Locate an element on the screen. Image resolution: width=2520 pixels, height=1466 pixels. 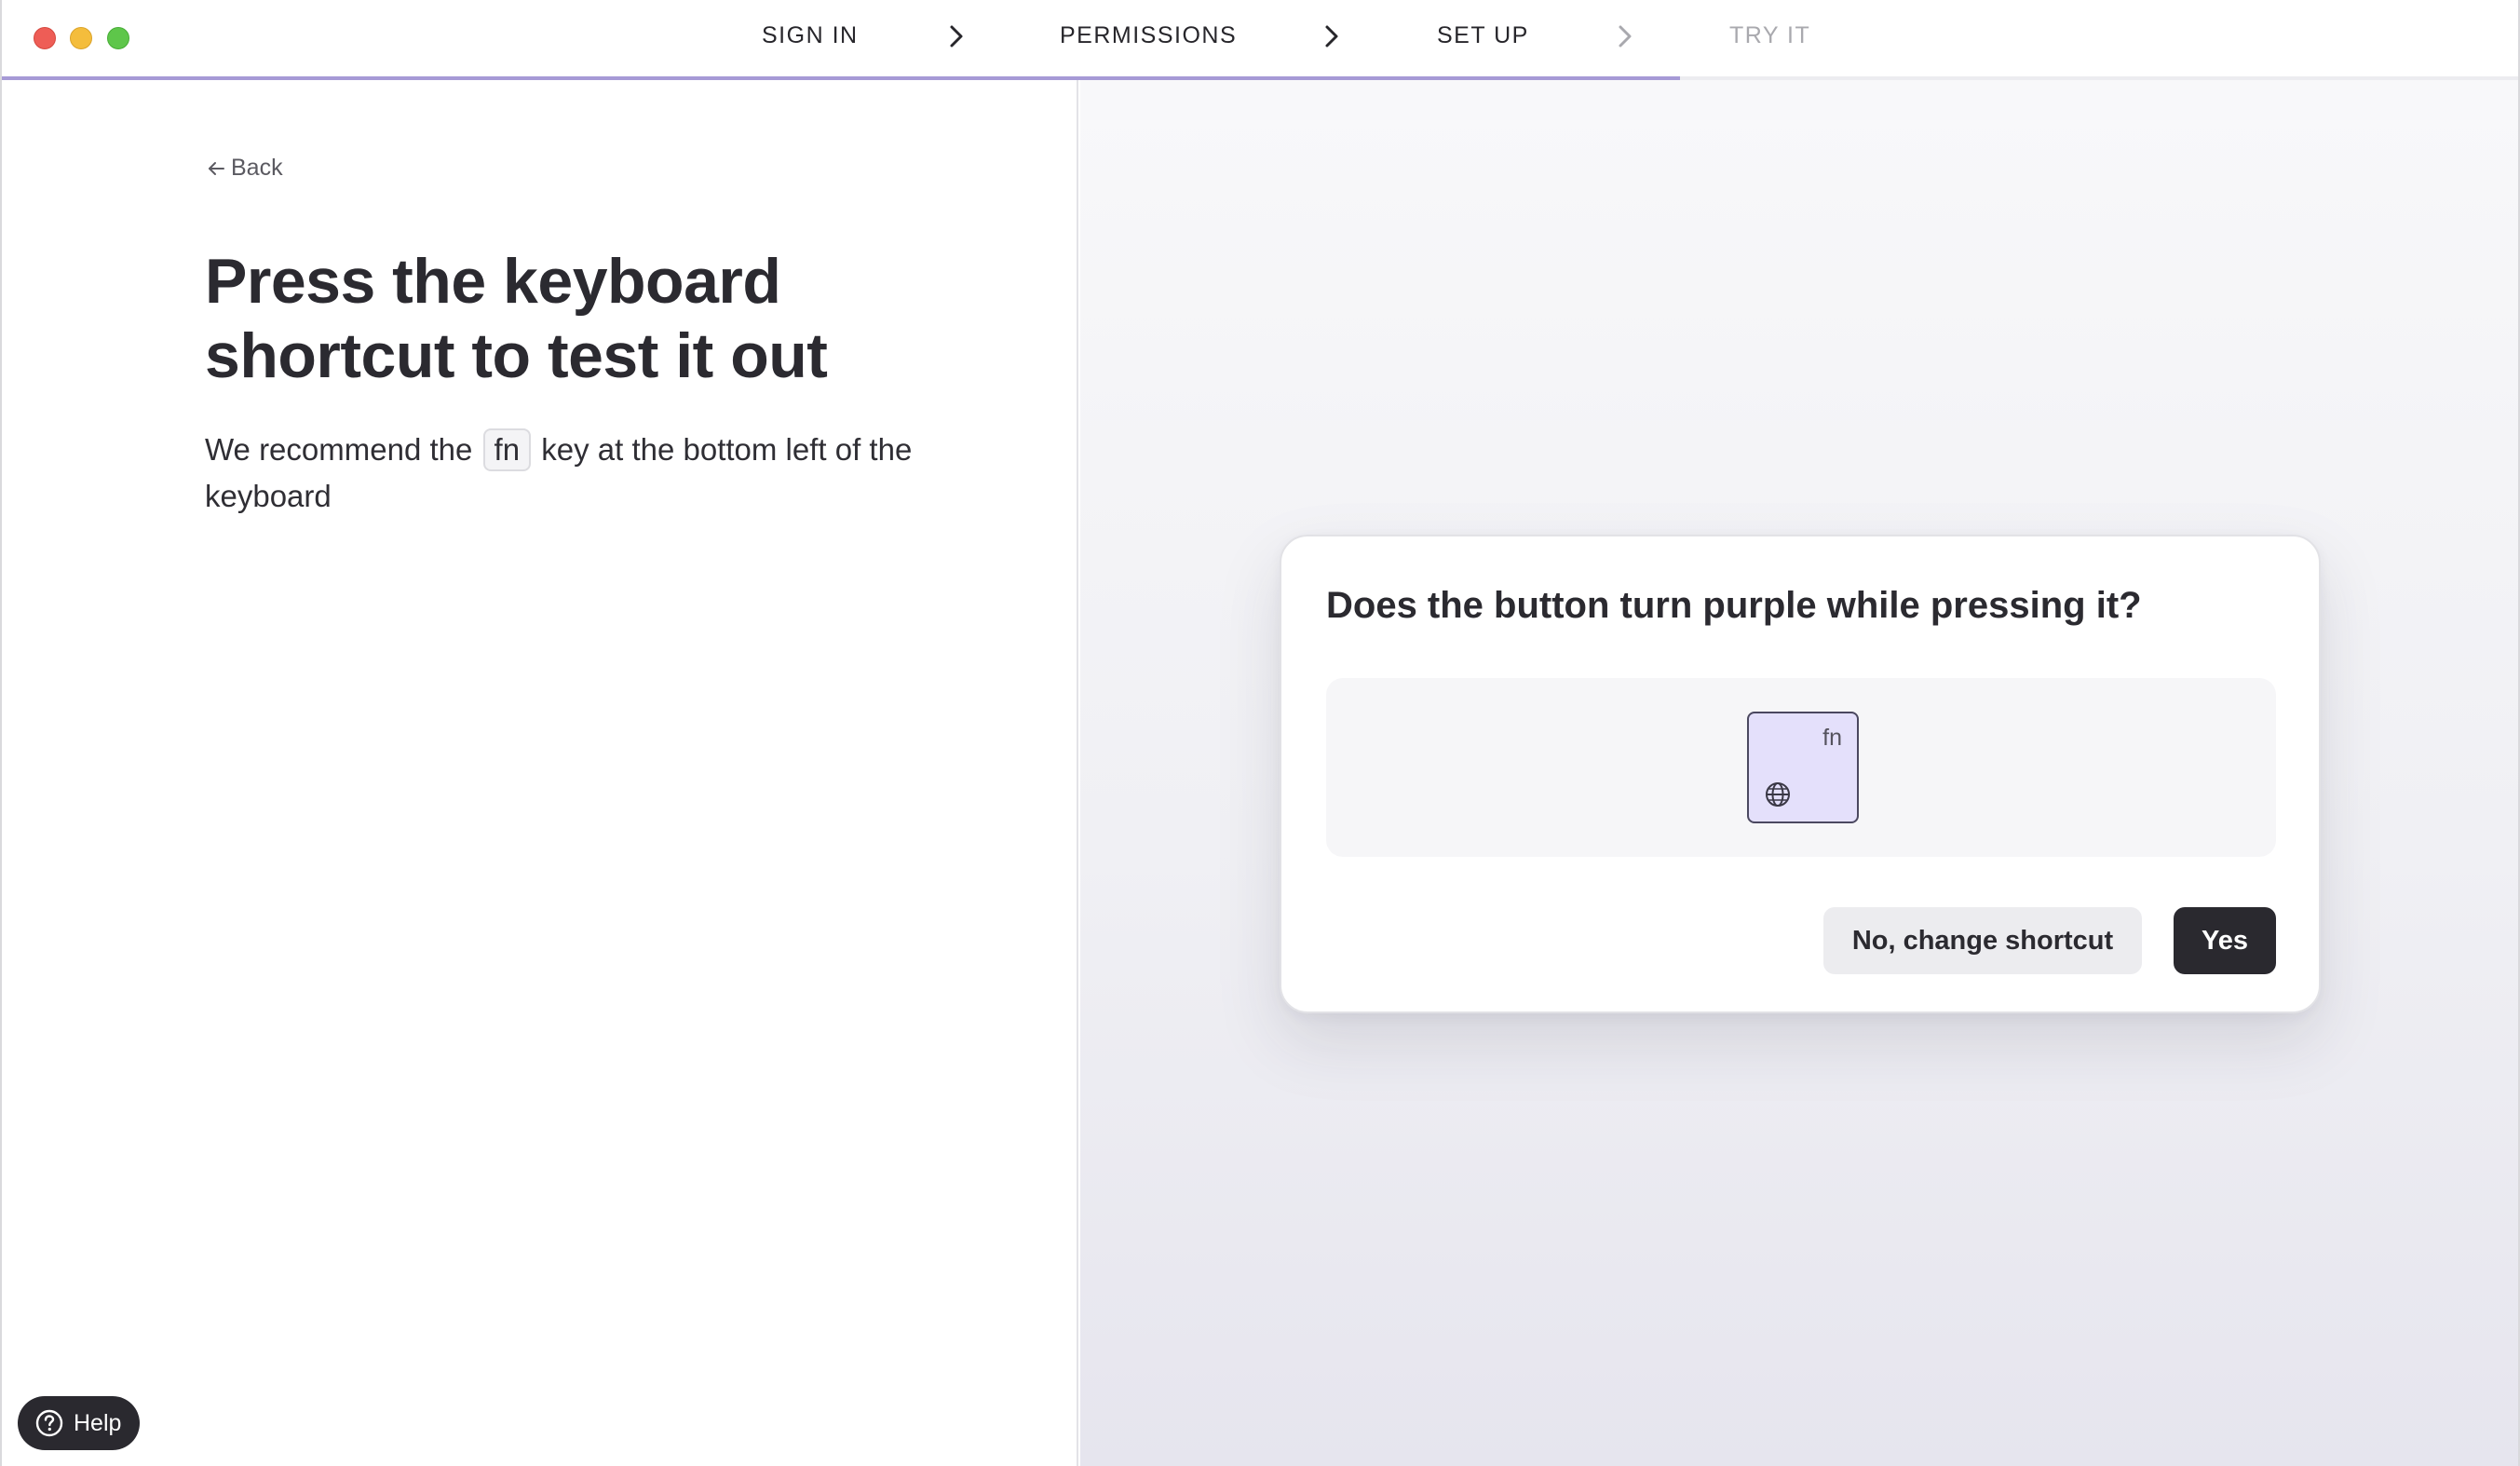
back-button: Back is located at coordinates (244, 168).